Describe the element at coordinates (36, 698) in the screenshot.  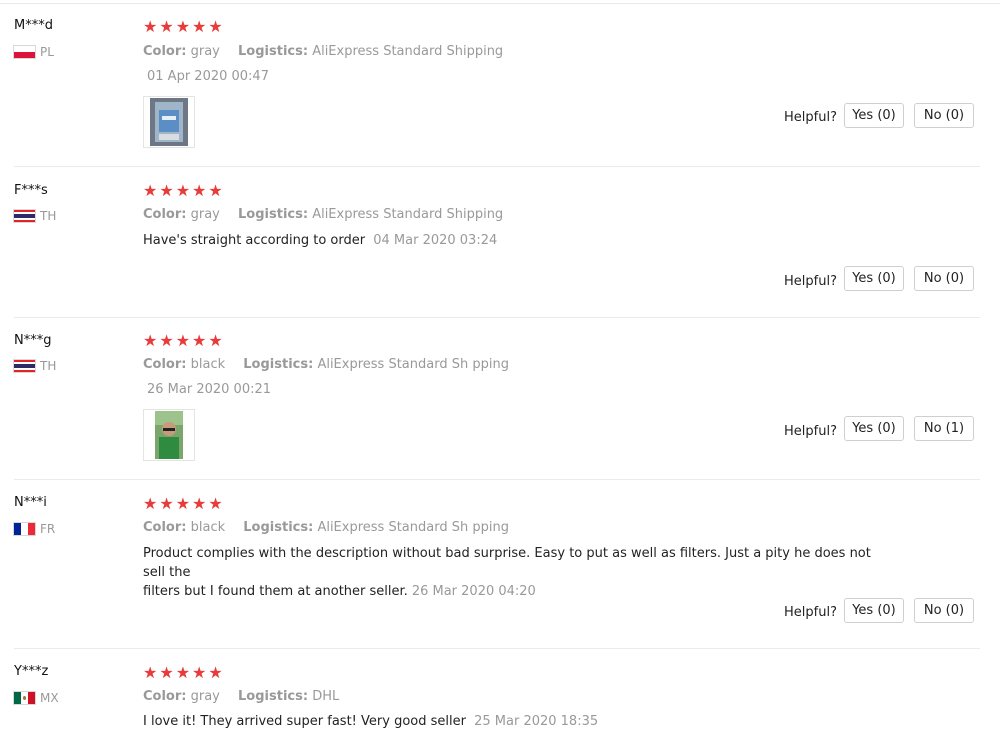
I see `reviewer-country: MX` at that location.